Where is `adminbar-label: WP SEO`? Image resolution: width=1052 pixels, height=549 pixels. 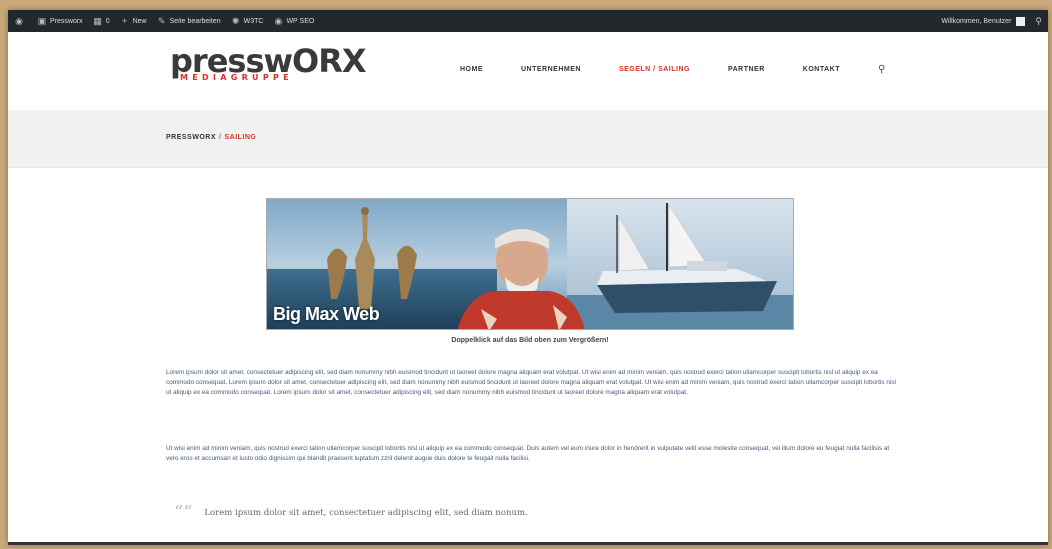
adminbar-label: WP SEO is located at coordinates (300, 21).